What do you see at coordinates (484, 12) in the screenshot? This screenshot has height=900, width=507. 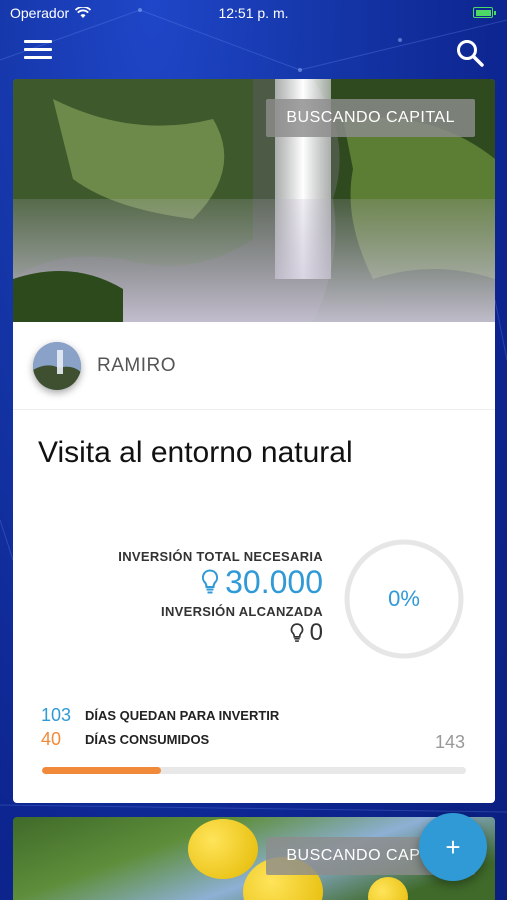 I see `battery-icon` at bounding box center [484, 12].